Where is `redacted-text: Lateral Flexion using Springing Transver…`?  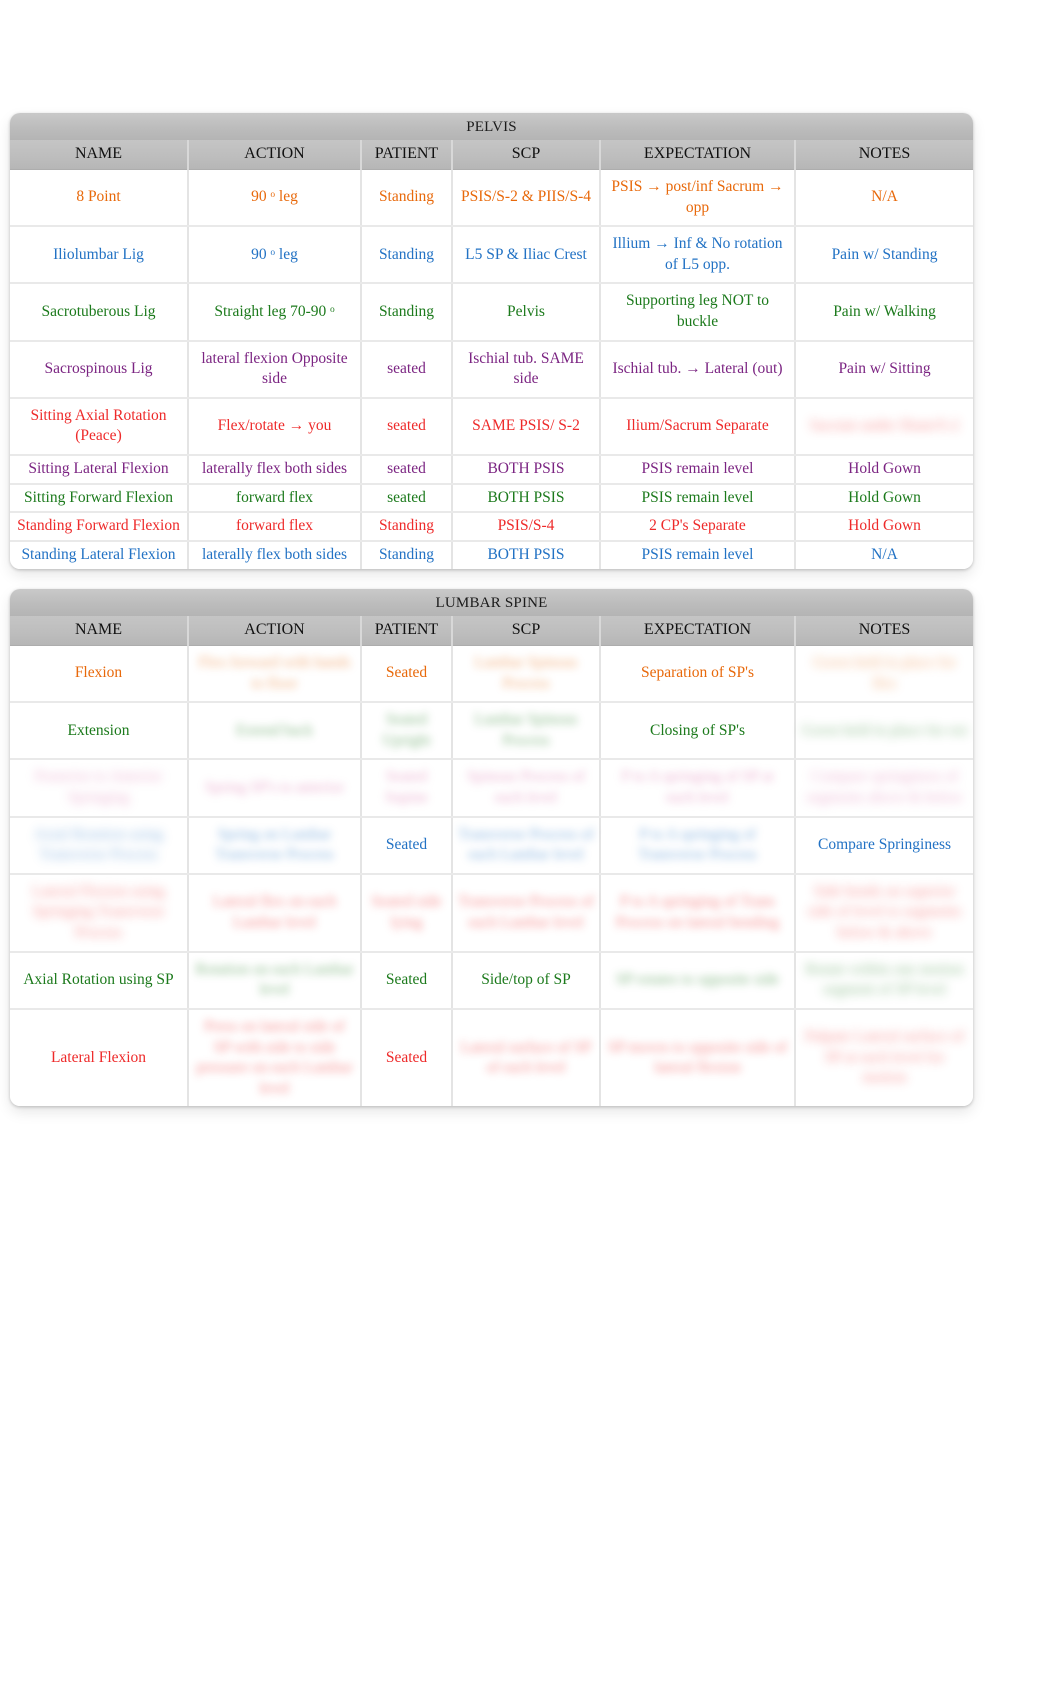 redacted-text: Lateral Flexion using Springing Transver… is located at coordinates (98, 912).